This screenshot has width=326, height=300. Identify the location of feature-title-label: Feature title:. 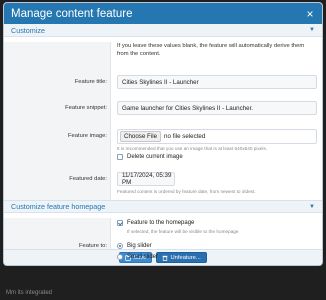
(90, 82).